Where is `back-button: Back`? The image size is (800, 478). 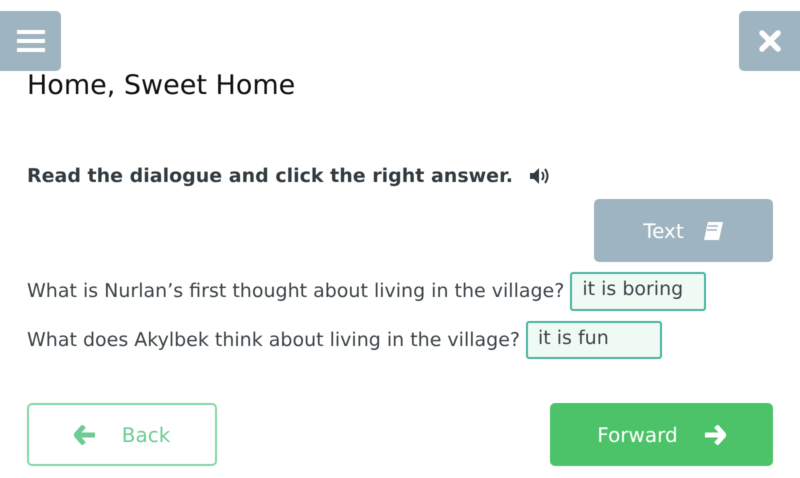
back-button: Back is located at coordinates (122, 434).